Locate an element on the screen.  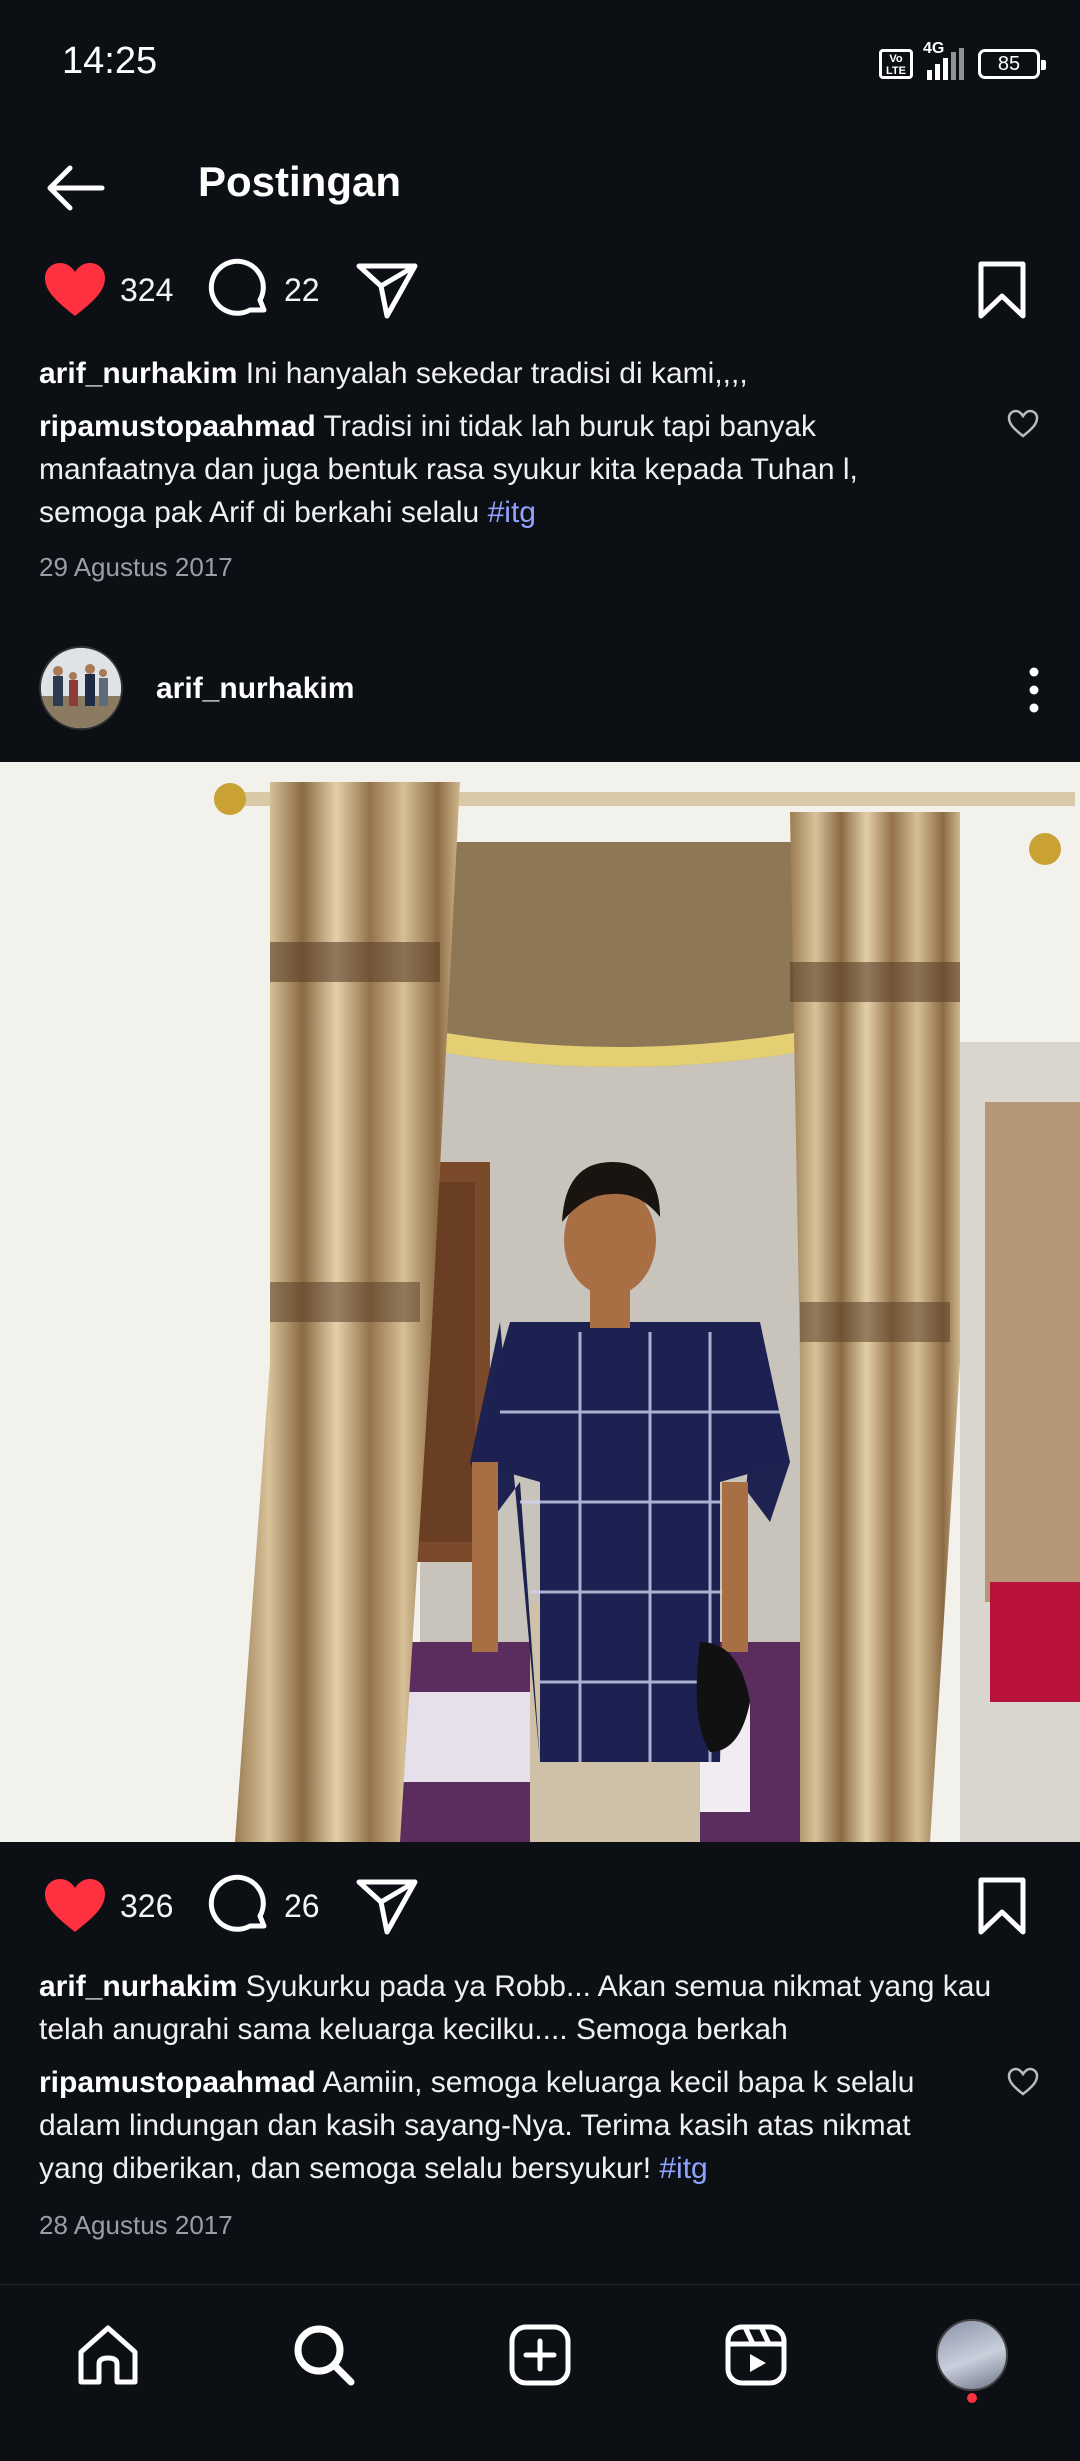
post1-caption-text: Ini hanyalah sekedar tradisi di kami,,,, is located at coordinates (492, 373).